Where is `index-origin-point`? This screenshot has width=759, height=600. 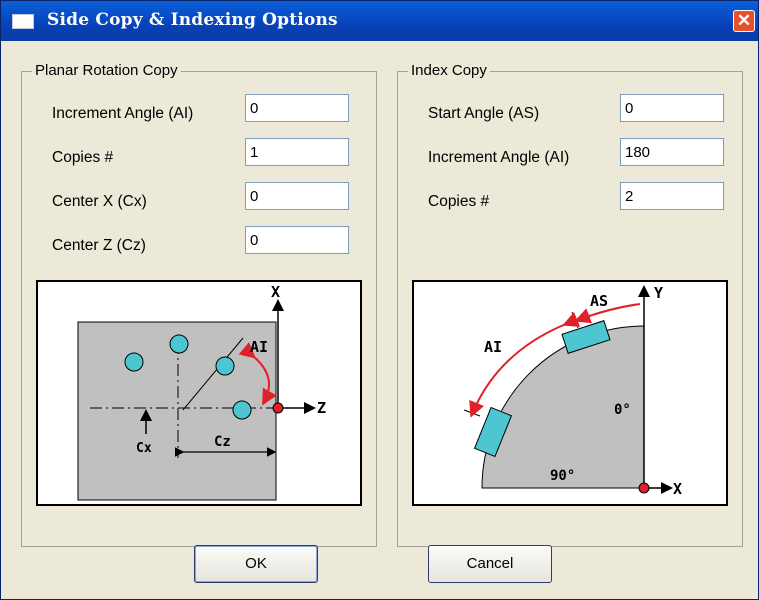
index-origin-point is located at coordinates (644, 488).